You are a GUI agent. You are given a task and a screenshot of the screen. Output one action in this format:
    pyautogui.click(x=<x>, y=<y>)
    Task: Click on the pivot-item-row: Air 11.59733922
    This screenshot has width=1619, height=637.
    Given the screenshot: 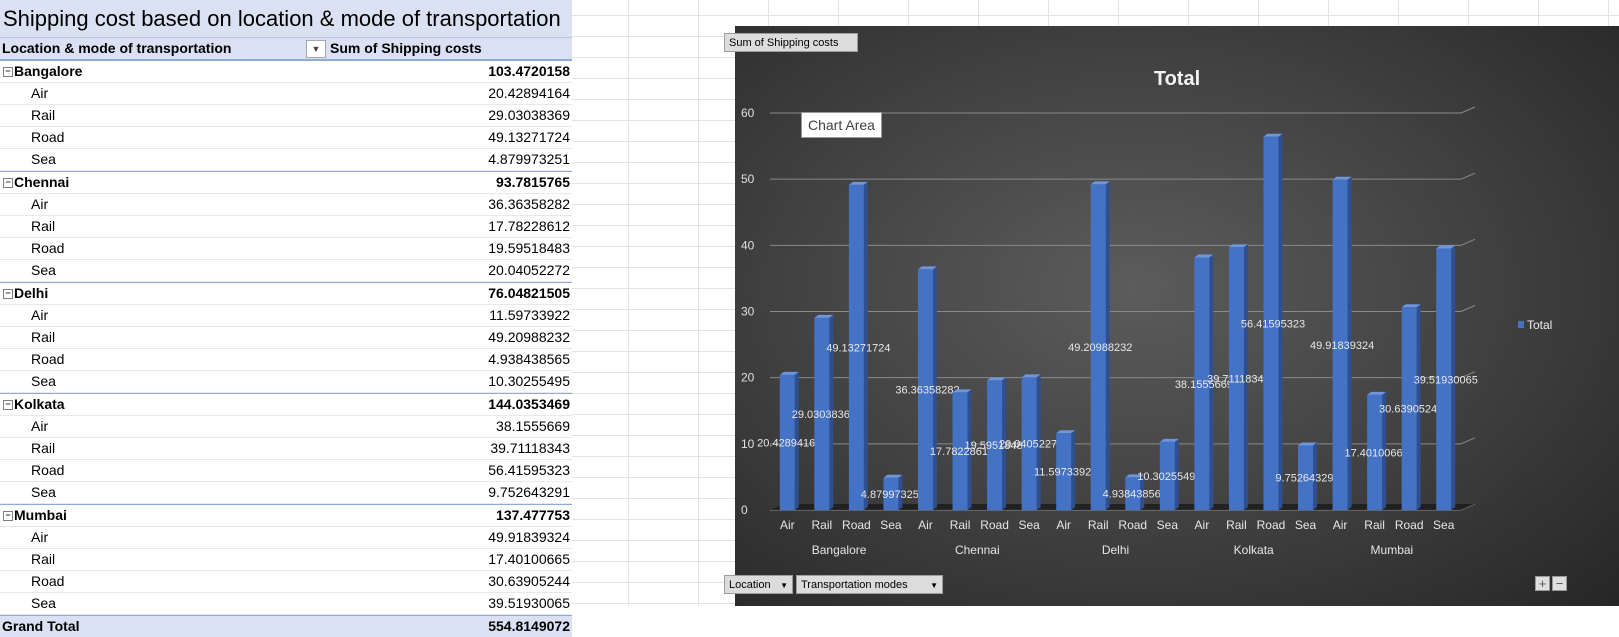 What is the action you would take?
    pyautogui.click(x=286, y=316)
    